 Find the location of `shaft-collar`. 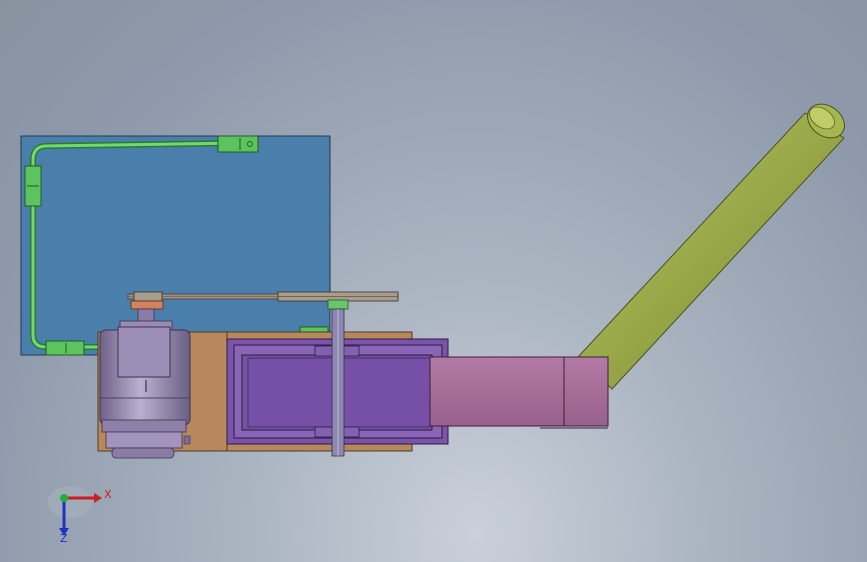

shaft-collar is located at coordinates (338, 304).